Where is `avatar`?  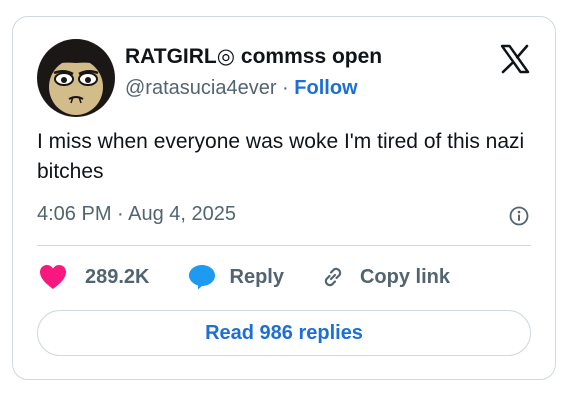
avatar is located at coordinates (76, 78).